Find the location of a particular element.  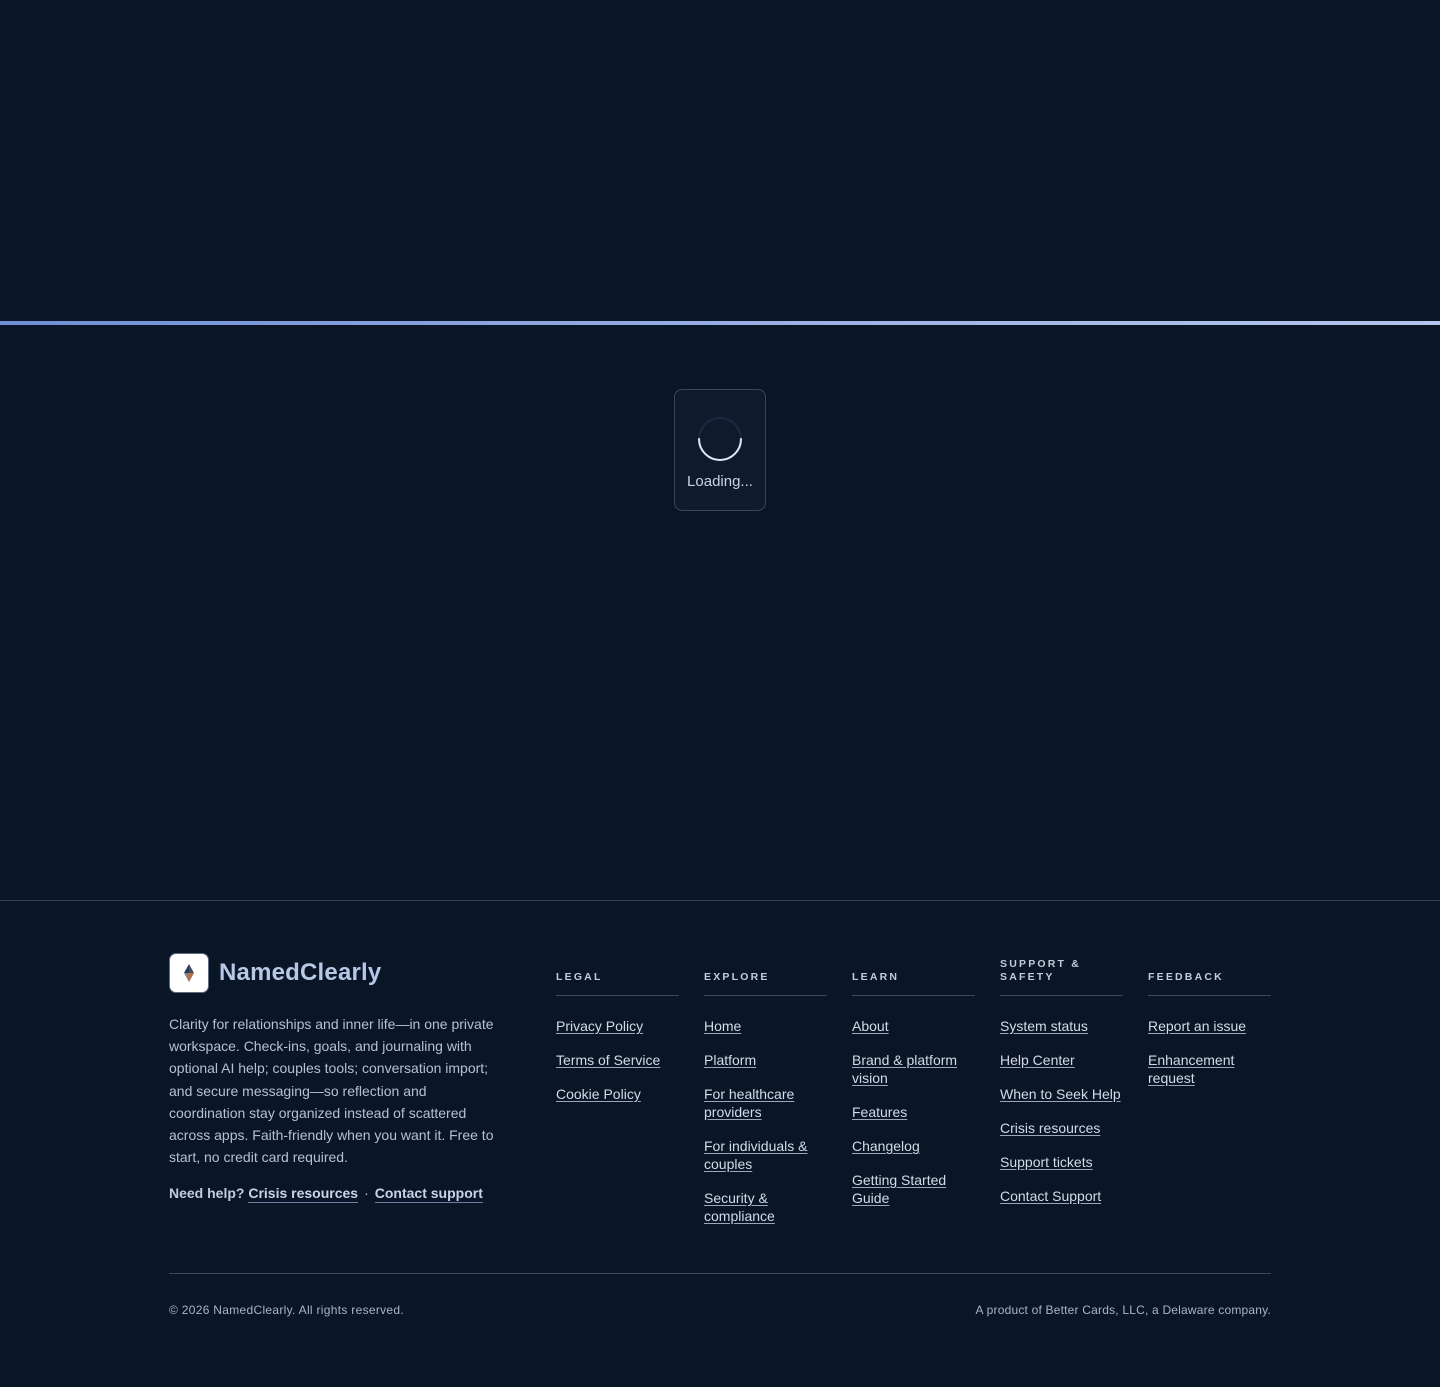

about-link: About is located at coordinates (870, 1026).